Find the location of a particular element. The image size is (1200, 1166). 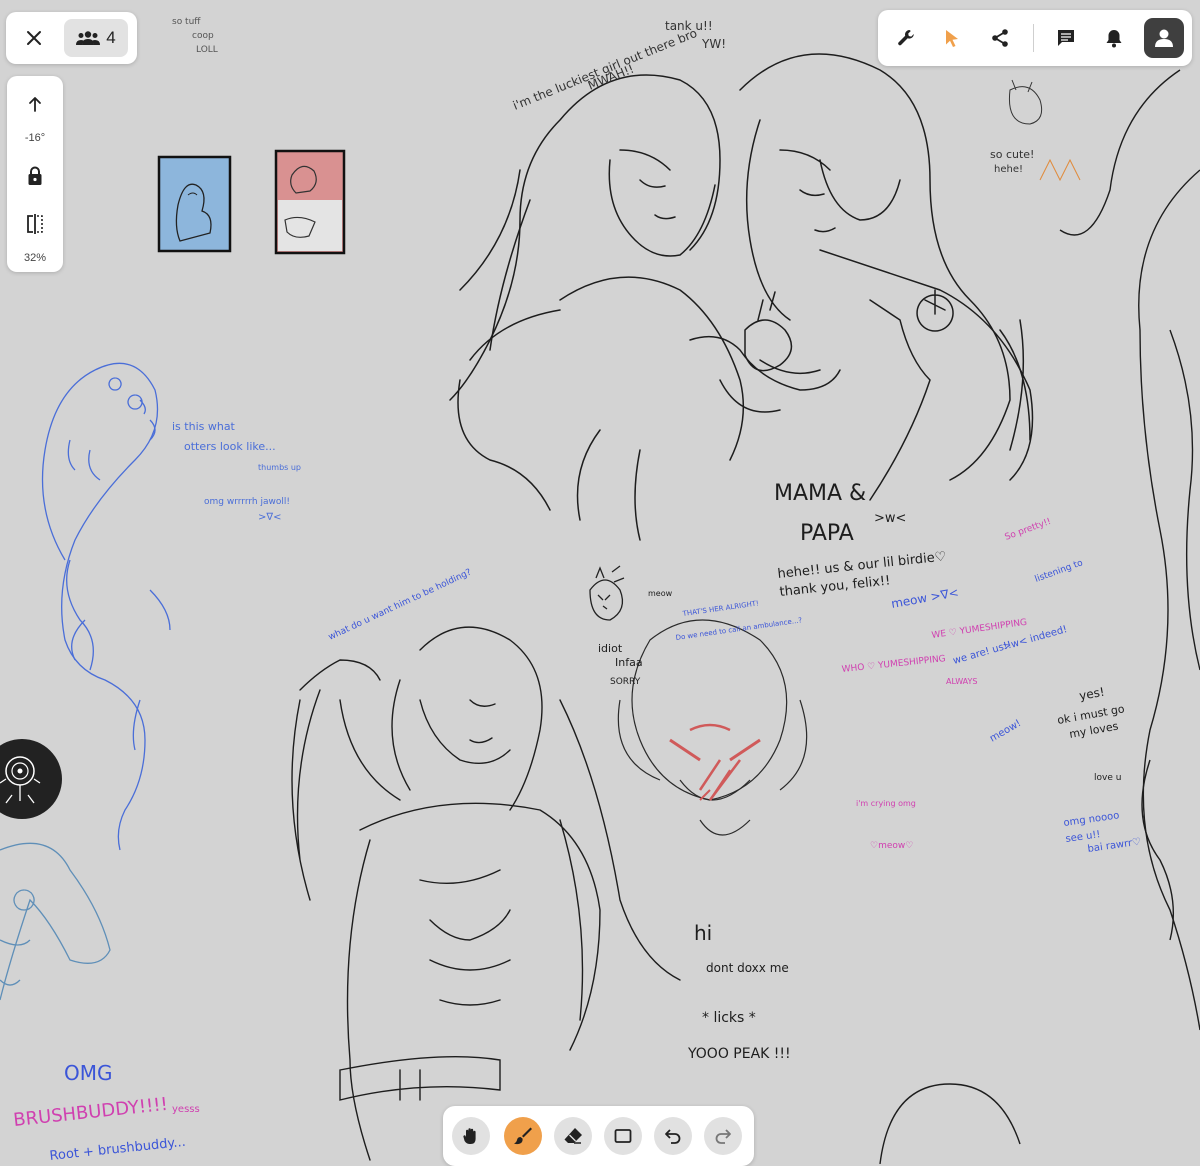

scribble-so-pretty: So pretty!! is located at coordinates (1028, 530).